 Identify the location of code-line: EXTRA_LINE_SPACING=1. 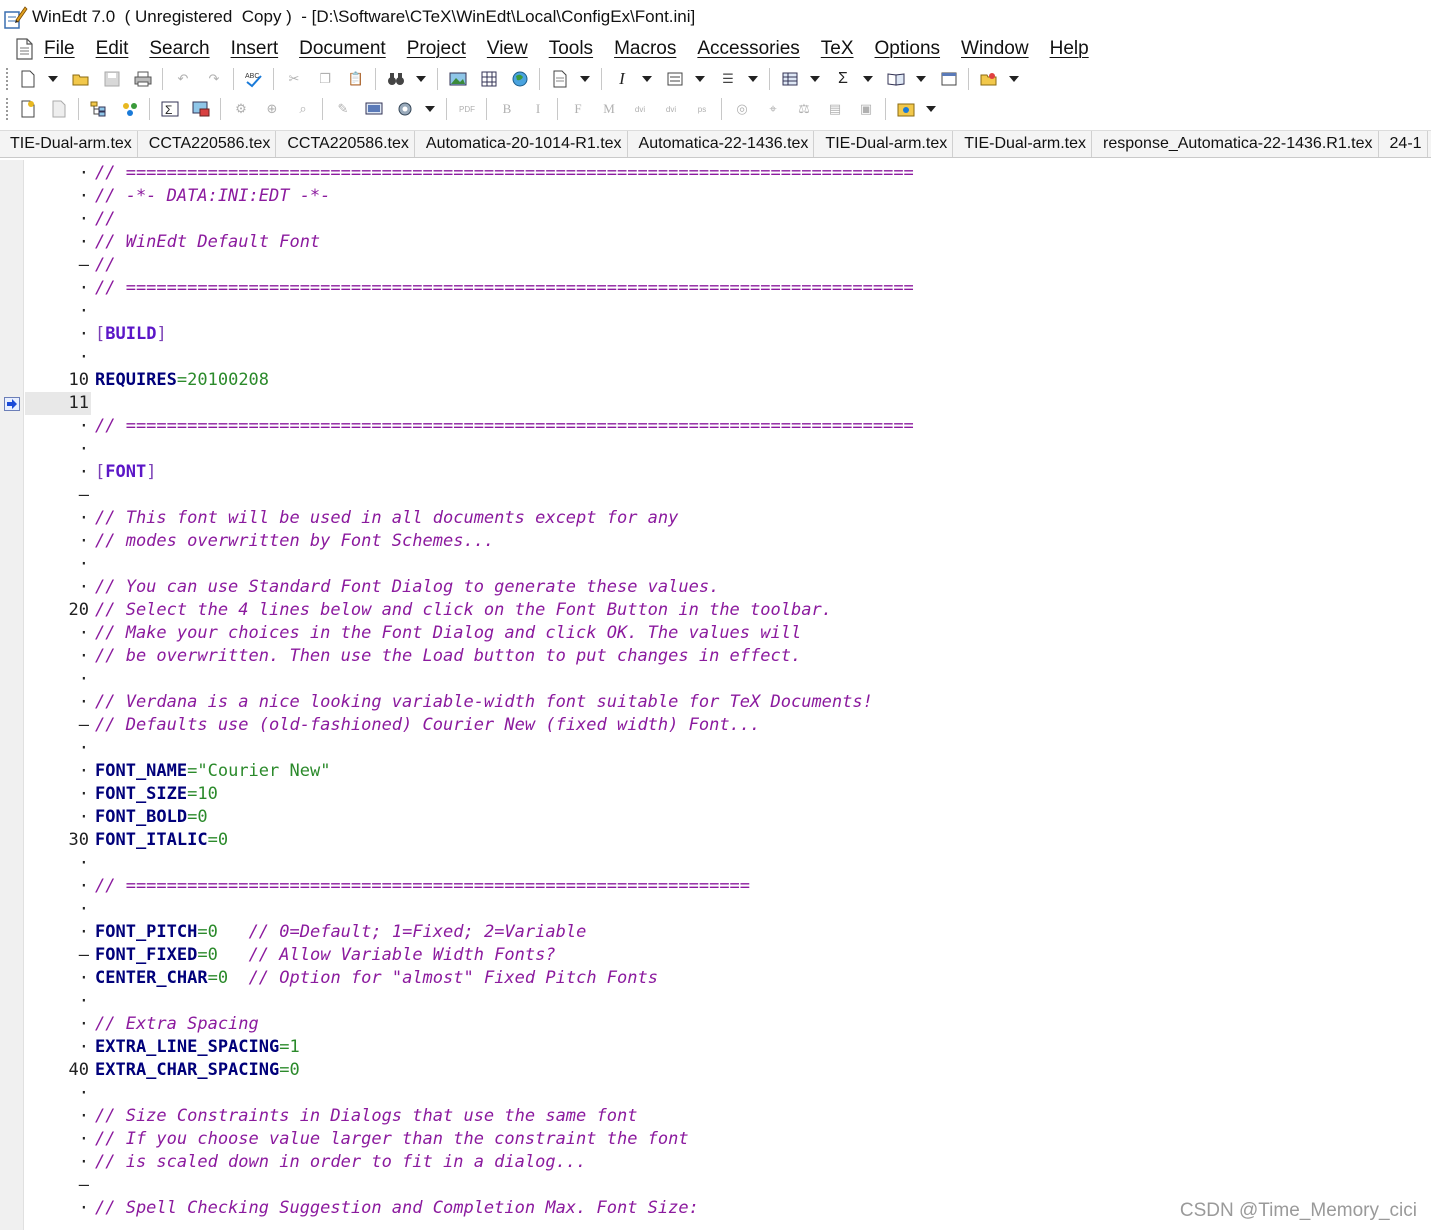
(197, 1047).